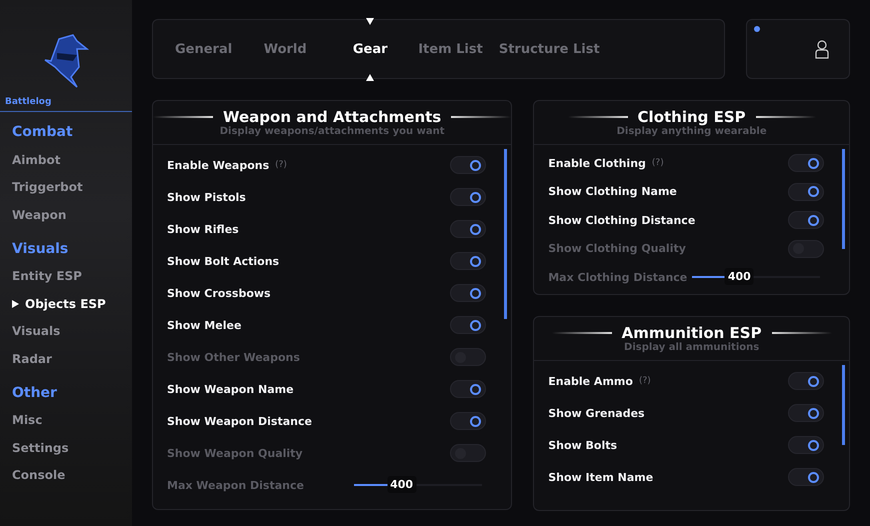 The image size is (870, 526). Describe the element at coordinates (219, 293) in the screenshot. I see `setting-label: Show Crossbows` at that location.